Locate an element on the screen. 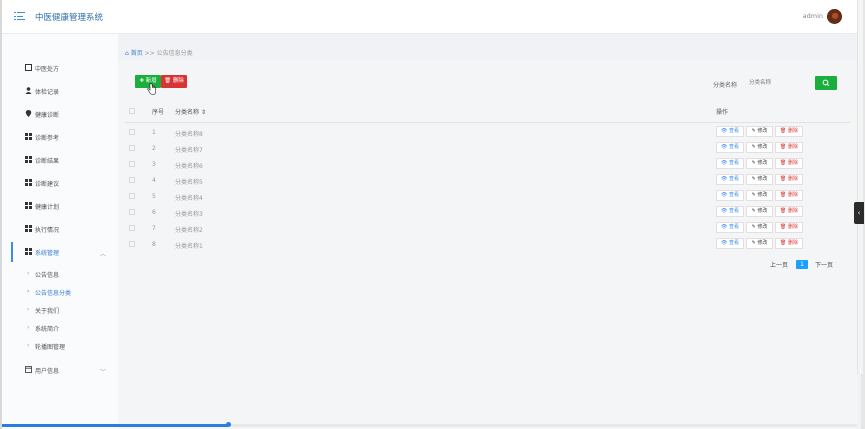  delete-button: 🗑 删除 is located at coordinates (174, 81).